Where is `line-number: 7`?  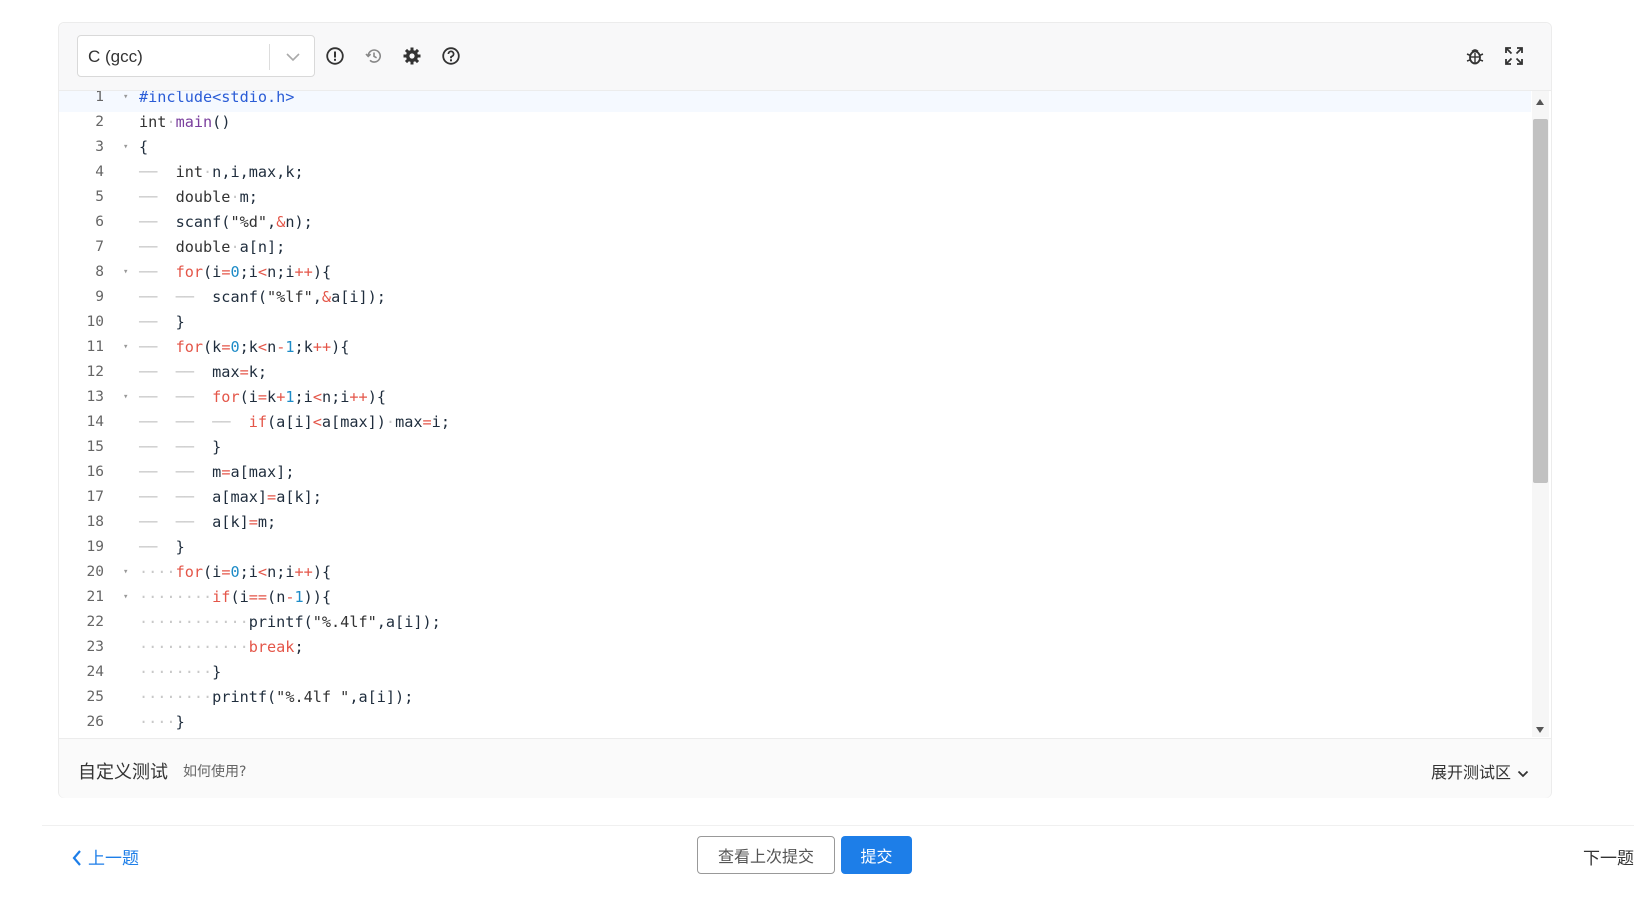
line-number: 7 is located at coordinates (99, 247).